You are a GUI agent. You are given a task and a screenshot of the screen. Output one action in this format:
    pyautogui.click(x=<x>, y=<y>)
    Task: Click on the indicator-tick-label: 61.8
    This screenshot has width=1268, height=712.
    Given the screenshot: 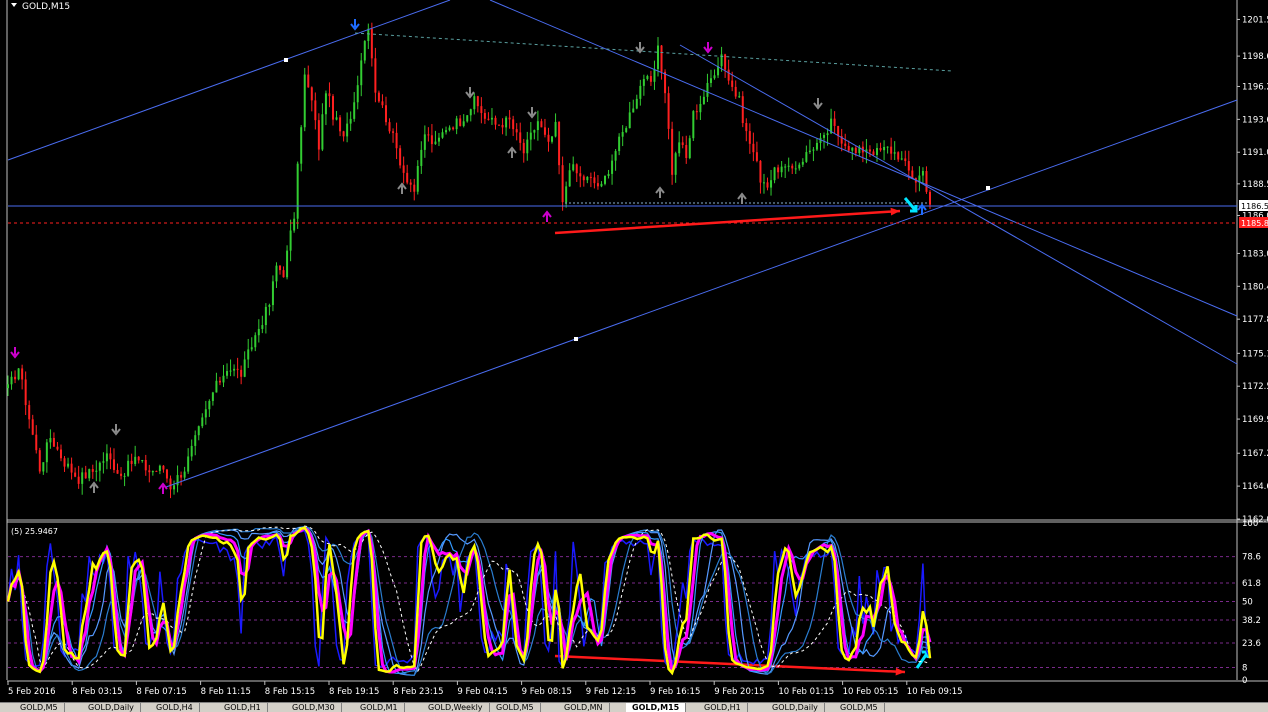 What is the action you would take?
    pyautogui.click(x=1251, y=584)
    